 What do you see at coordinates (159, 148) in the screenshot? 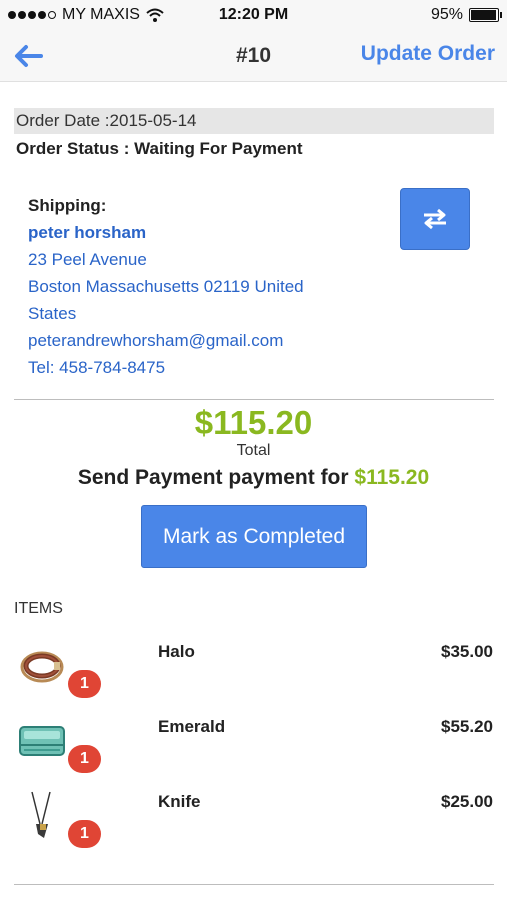
I see `order-status: Order Status : Waiting For Payment` at bounding box center [159, 148].